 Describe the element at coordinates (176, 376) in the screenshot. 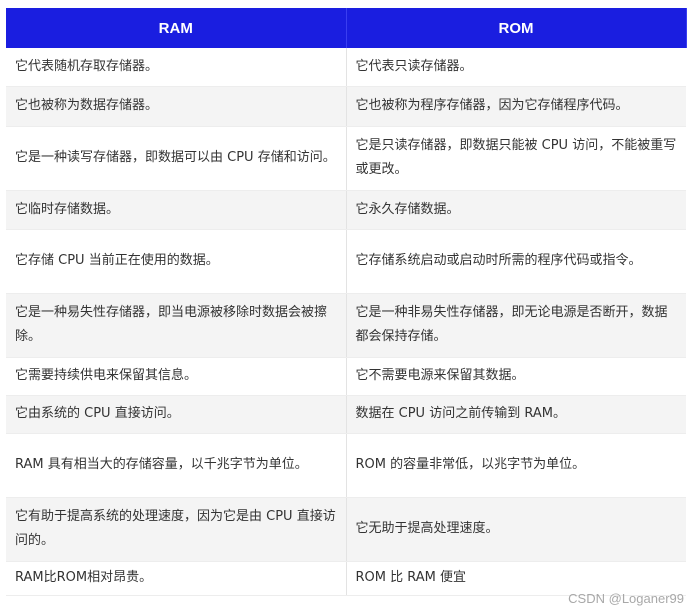

I see `ram-cell: 它需要持续供电来保留其信息。` at that location.